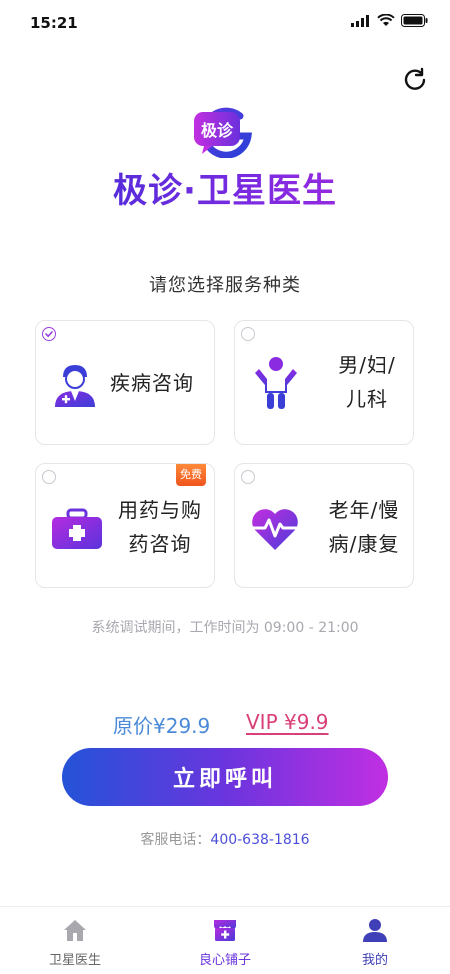 Image resolution: width=450 pixels, height=974 pixels. What do you see at coordinates (364, 510) in the screenshot?
I see `service-label-line1: 老年/慢` at bounding box center [364, 510].